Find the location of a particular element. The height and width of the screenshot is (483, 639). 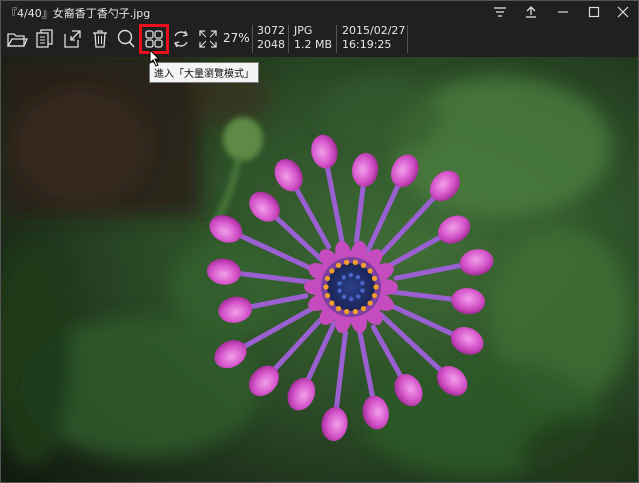

upload-button is located at coordinates (531, 12).